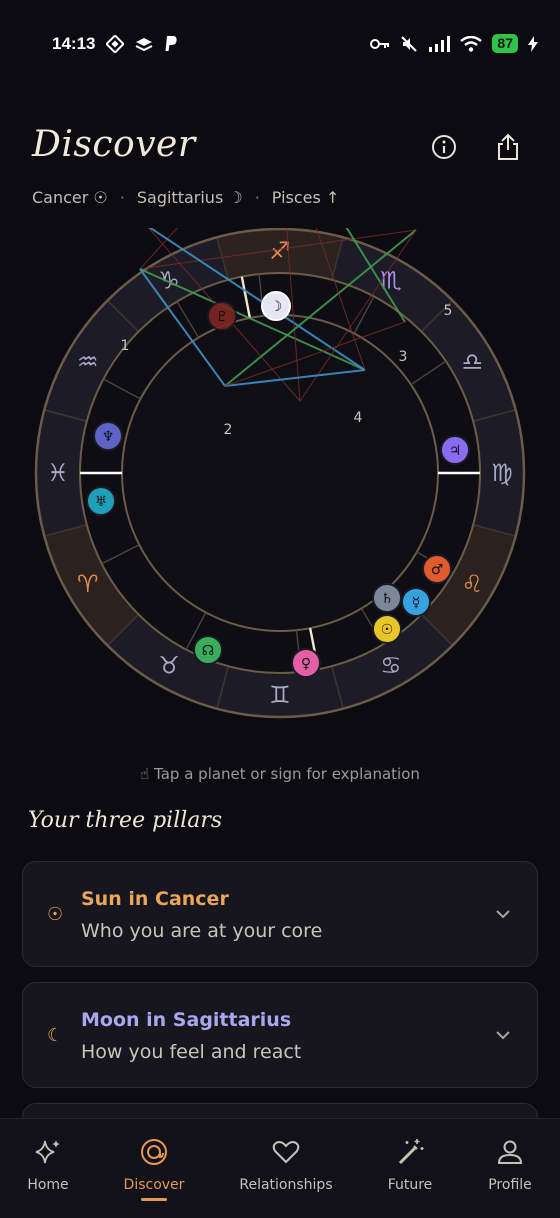  What do you see at coordinates (440, 43) in the screenshot?
I see `signal-icon` at bounding box center [440, 43].